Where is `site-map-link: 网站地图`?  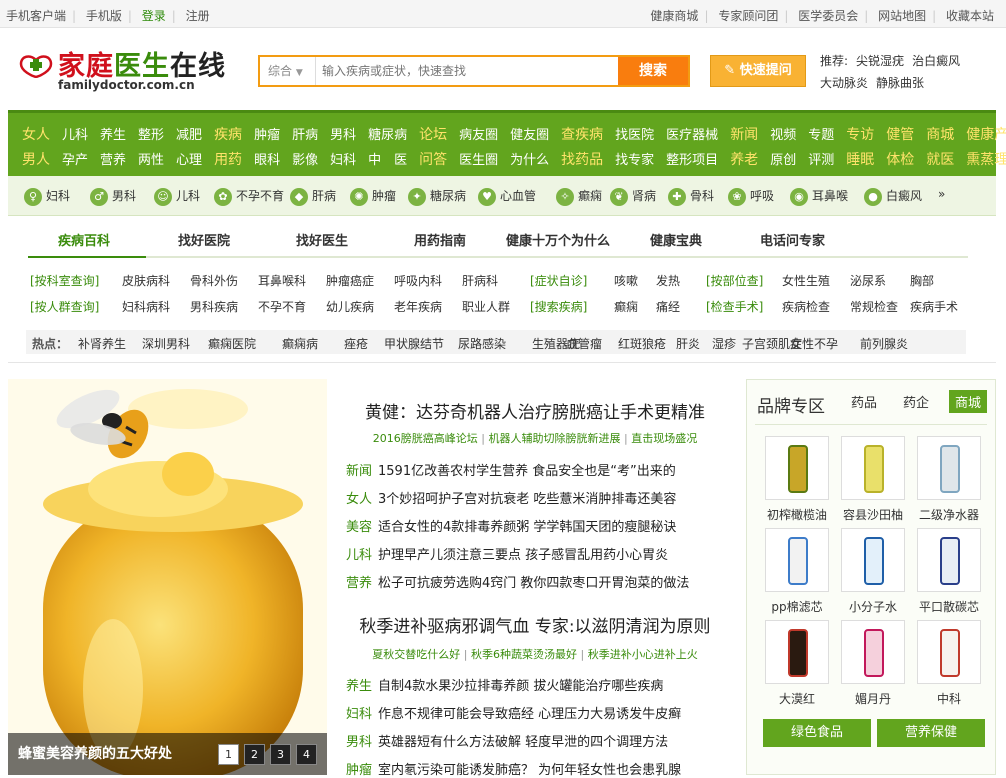
site-map-link: 网站地图 is located at coordinates (902, 16).